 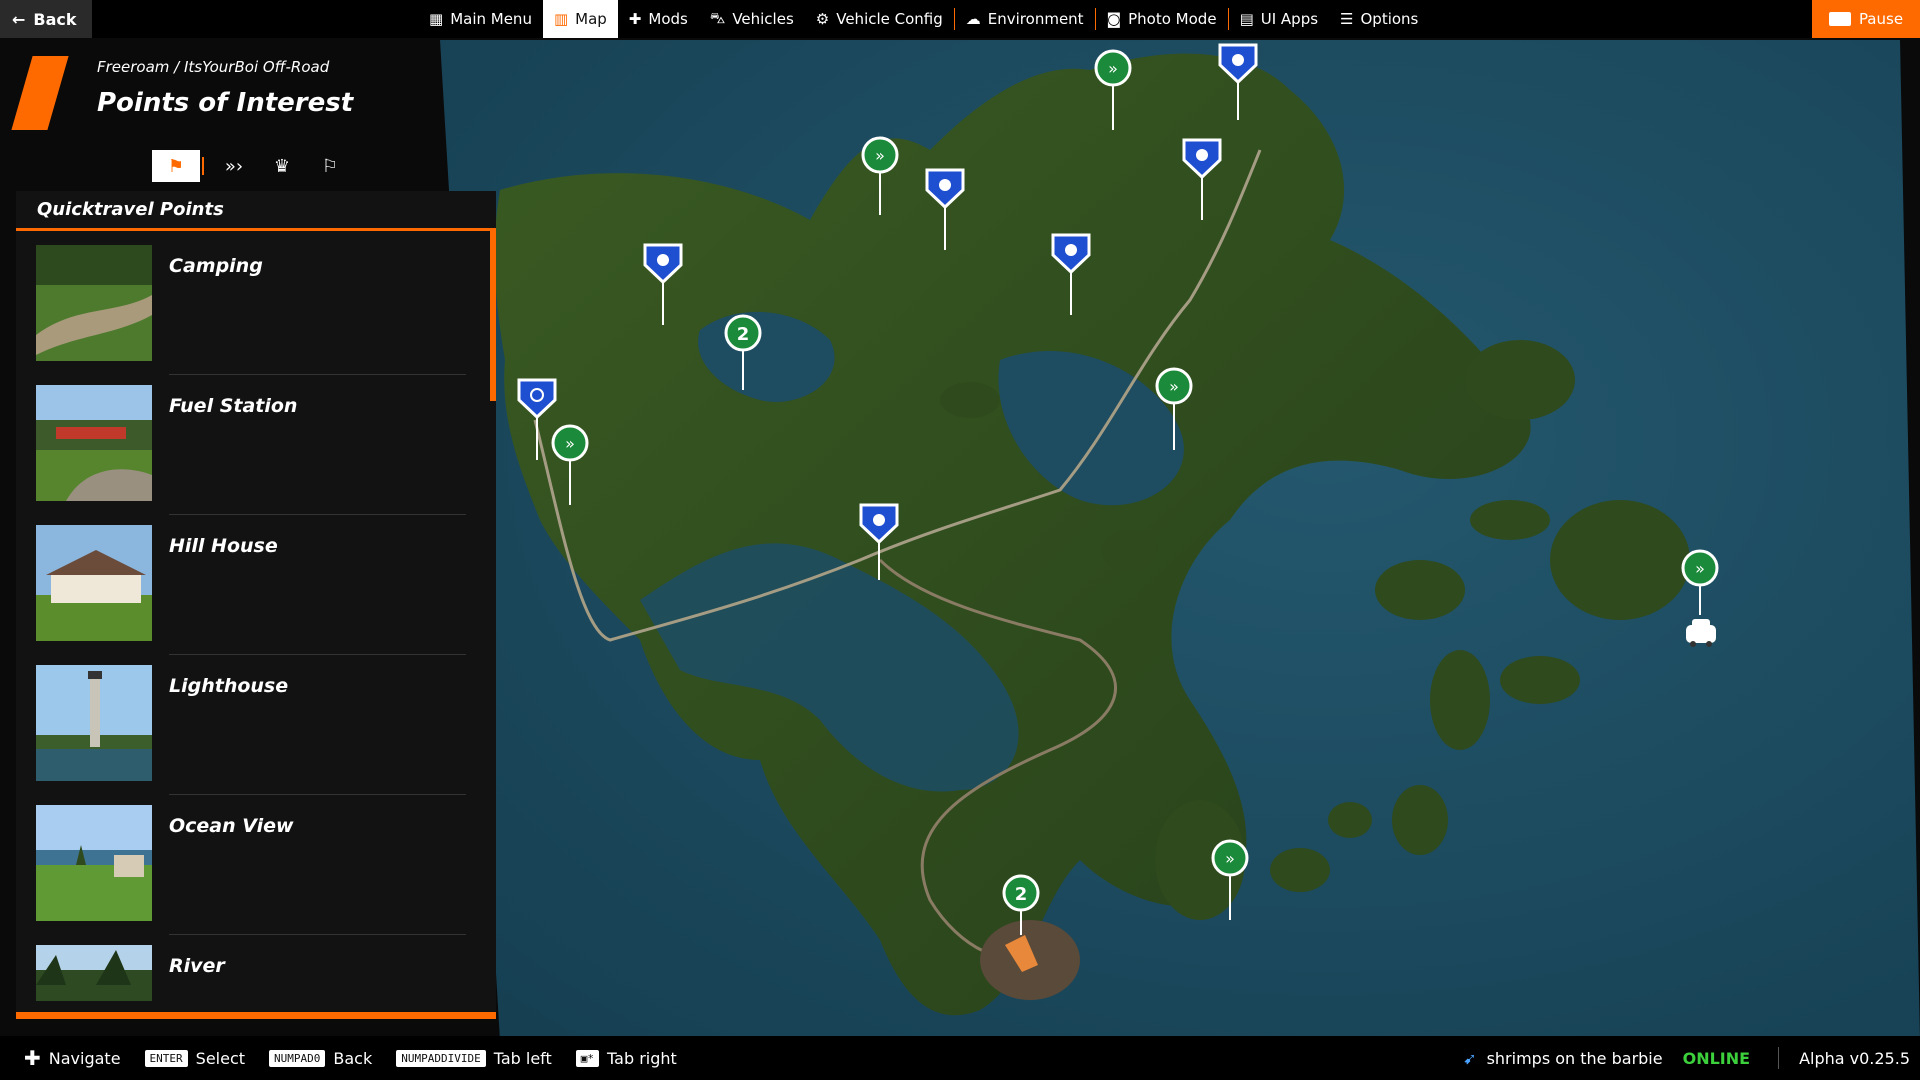 I want to click on menu-options: ☰ Options, so click(x=1379, y=19).